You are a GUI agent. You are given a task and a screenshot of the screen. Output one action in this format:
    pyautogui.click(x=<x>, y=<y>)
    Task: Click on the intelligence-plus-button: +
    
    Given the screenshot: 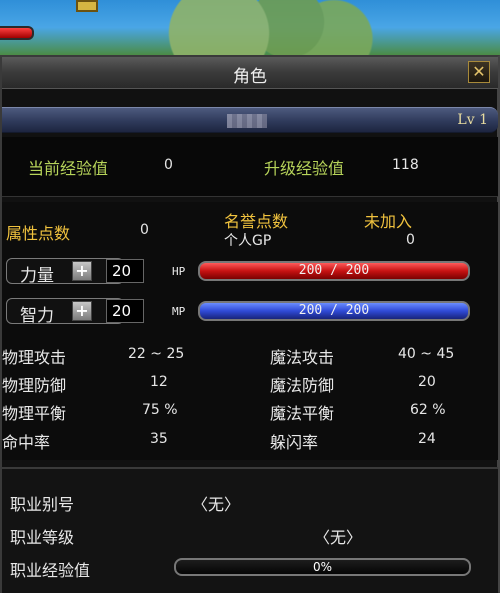 What is the action you would take?
    pyautogui.click(x=82, y=311)
    